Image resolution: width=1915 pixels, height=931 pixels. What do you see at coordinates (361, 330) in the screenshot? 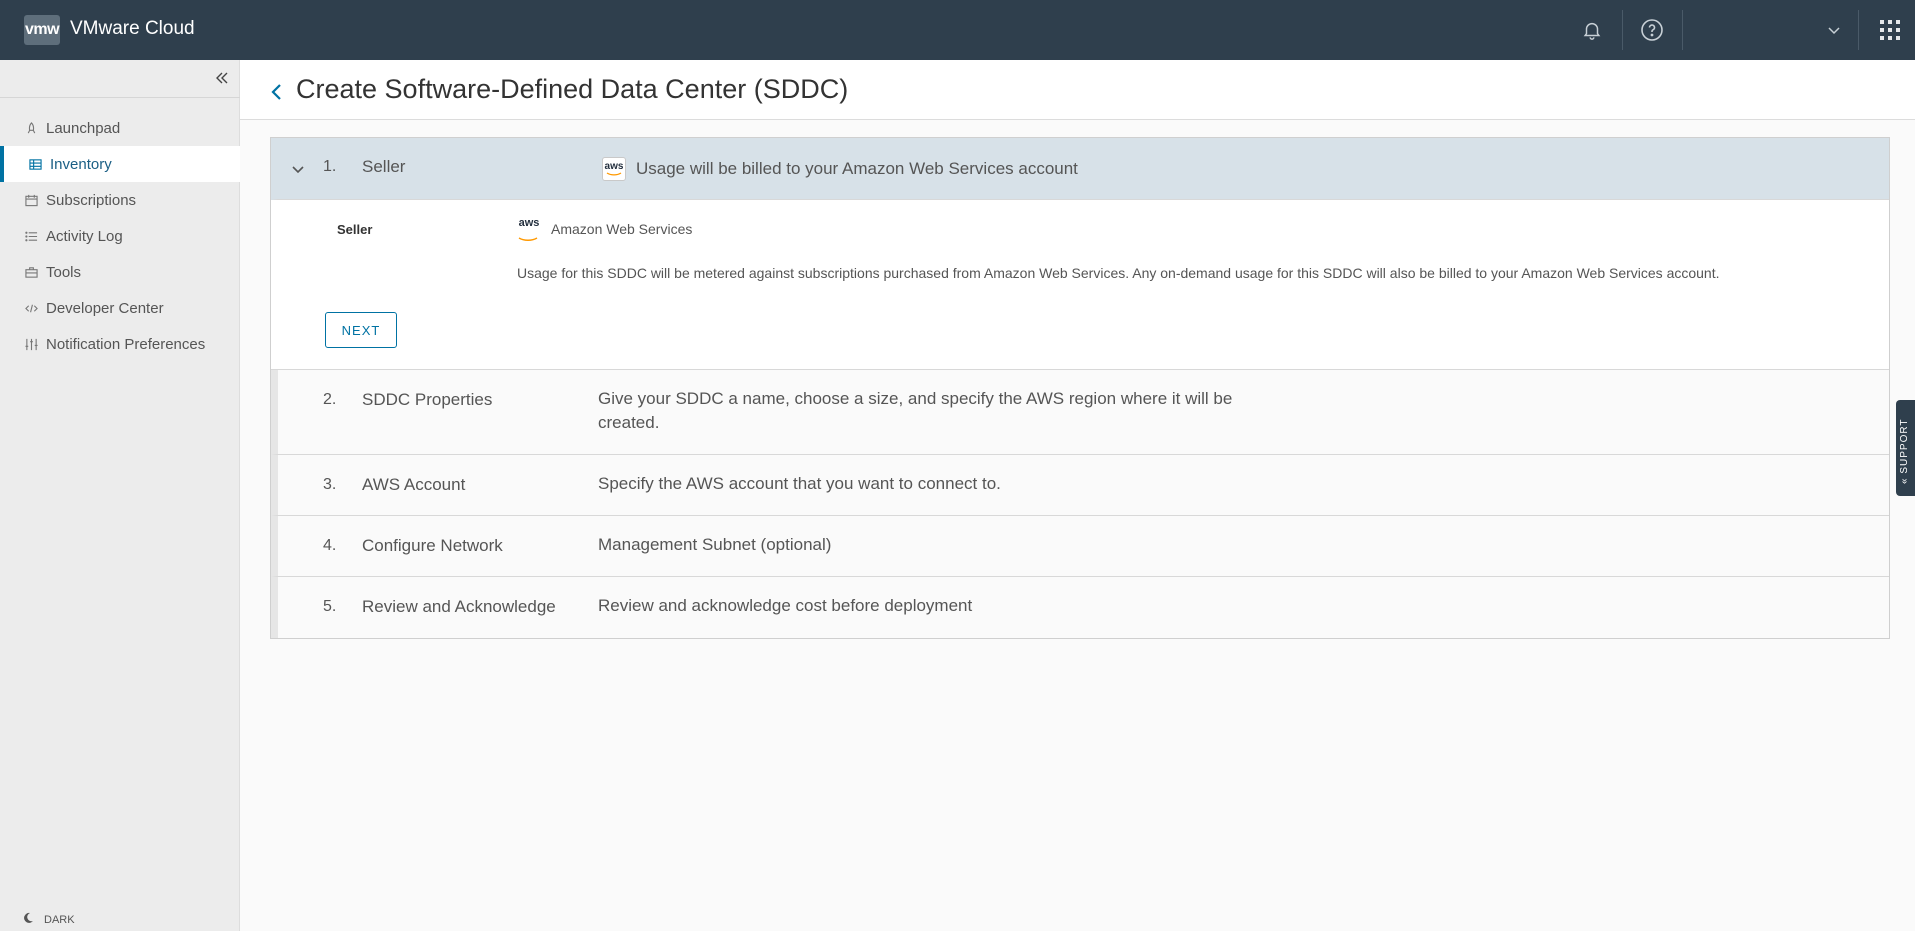
I see `next-button: NEXT` at bounding box center [361, 330].